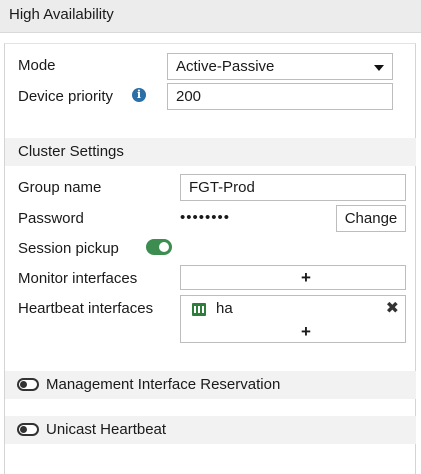 The height and width of the screenshot is (474, 421). Describe the element at coordinates (37, 65) in the screenshot. I see `mode-label: Mode` at that location.